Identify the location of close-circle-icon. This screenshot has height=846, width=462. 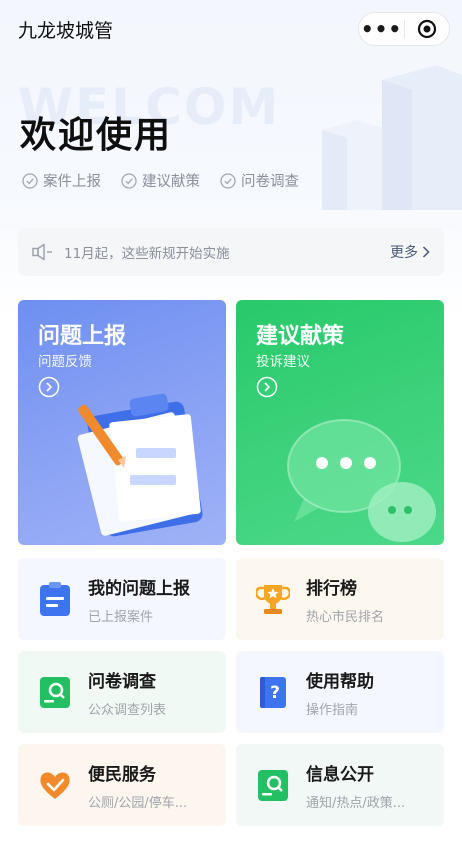
(427, 29).